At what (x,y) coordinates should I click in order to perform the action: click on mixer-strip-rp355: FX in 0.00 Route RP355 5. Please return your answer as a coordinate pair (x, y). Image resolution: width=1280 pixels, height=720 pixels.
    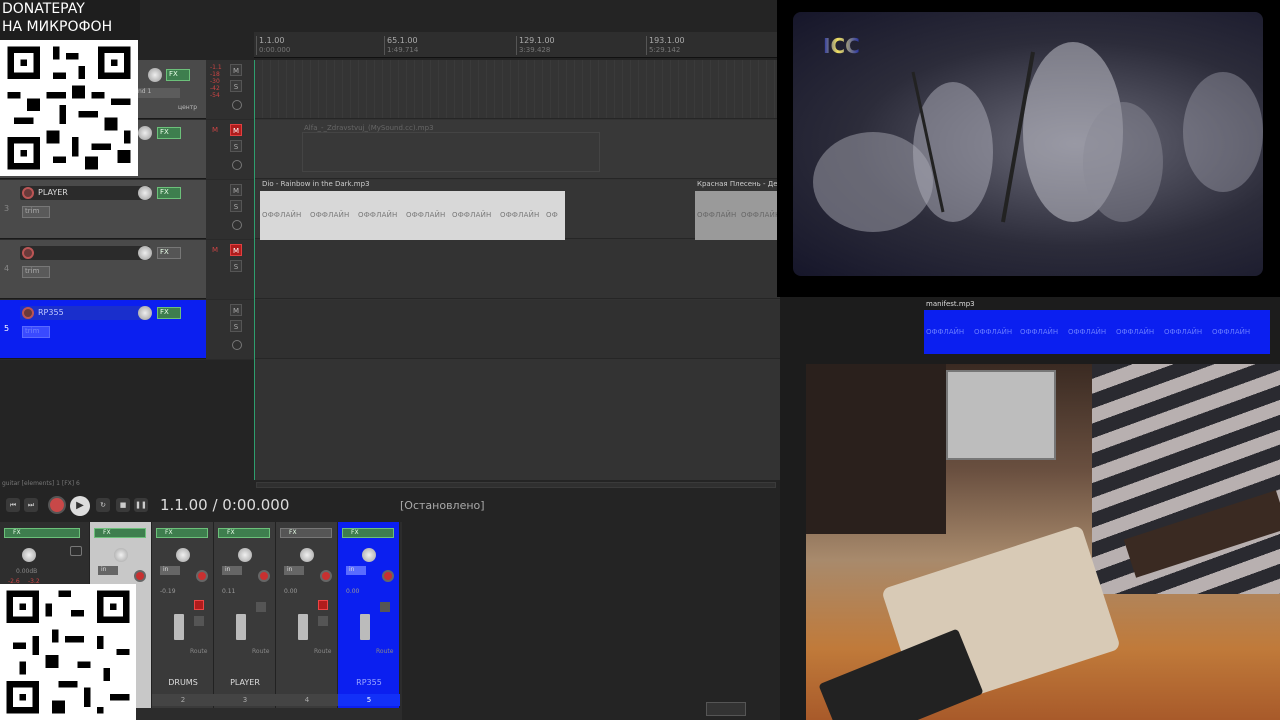
    Looking at the image, I should click on (369, 615).